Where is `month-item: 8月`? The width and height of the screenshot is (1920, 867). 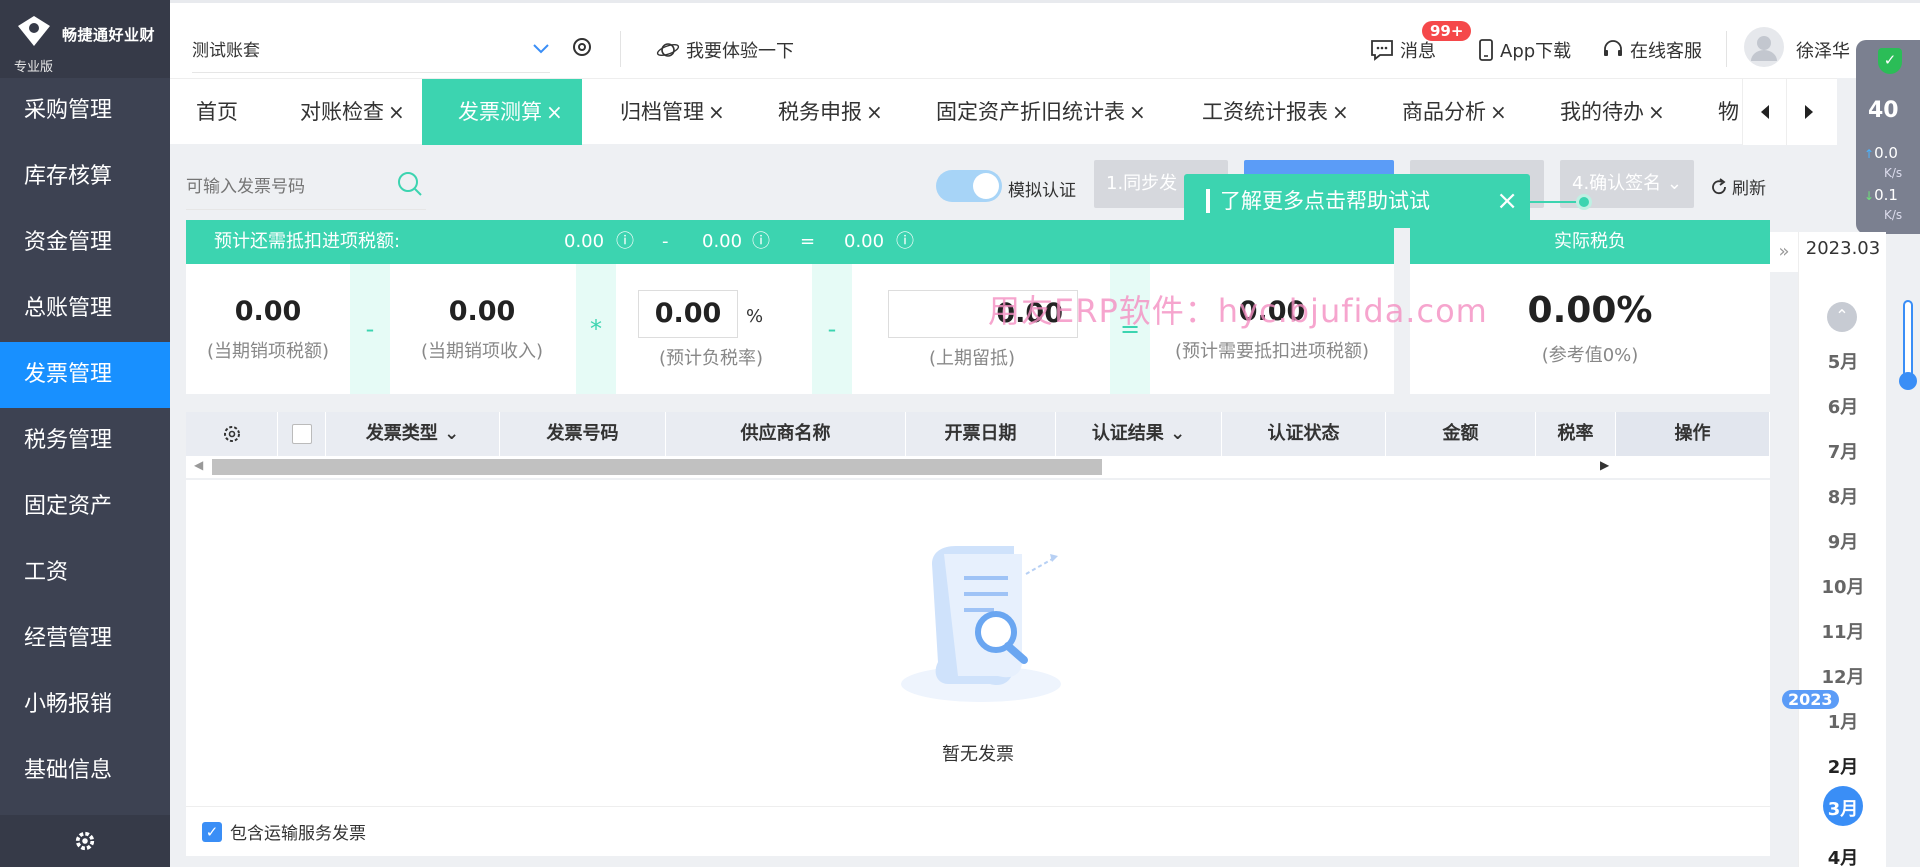 month-item: 8月 is located at coordinates (1843, 496).